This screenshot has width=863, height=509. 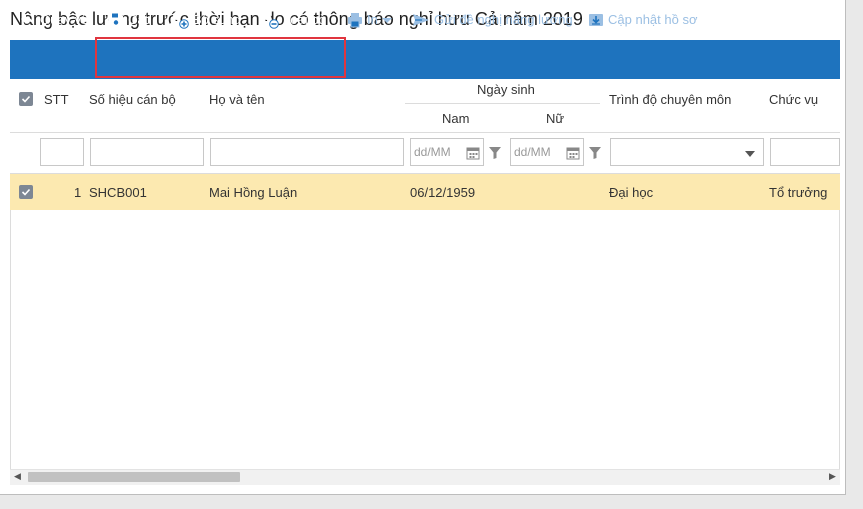 What do you see at coordinates (670, 99) in the screenshot?
I see `column-header-education: Trình độ chuyên môn` at bounding box center [670, 99].